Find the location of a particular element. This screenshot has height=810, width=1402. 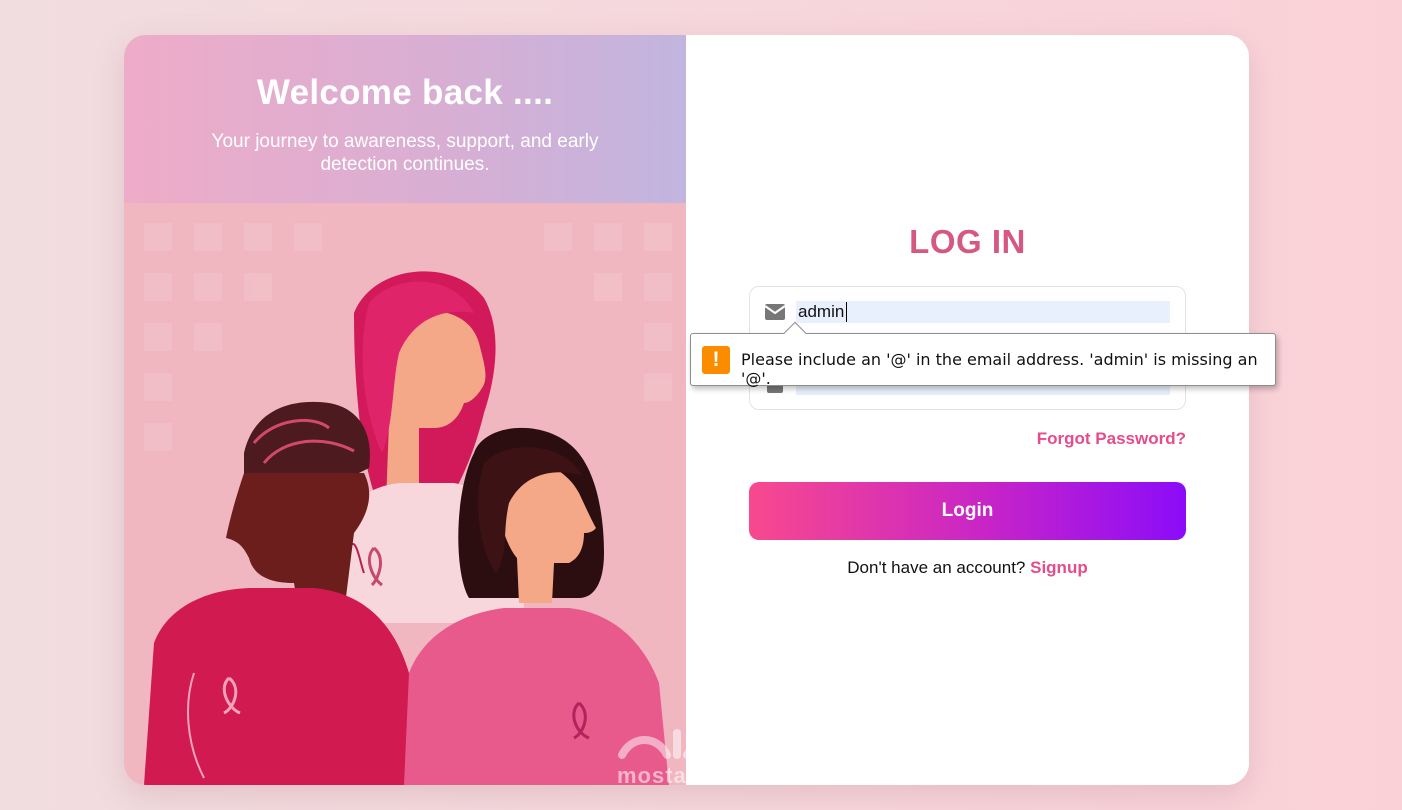

signup-prompt: Don't have an account? Signup is located at coordinates (967, 568).